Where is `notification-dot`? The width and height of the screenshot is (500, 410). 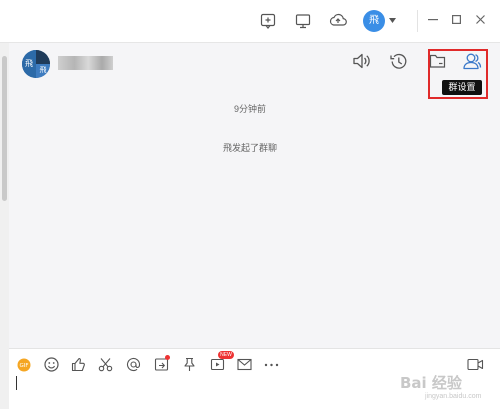
notification-dot is located at coordinates (167, 357).